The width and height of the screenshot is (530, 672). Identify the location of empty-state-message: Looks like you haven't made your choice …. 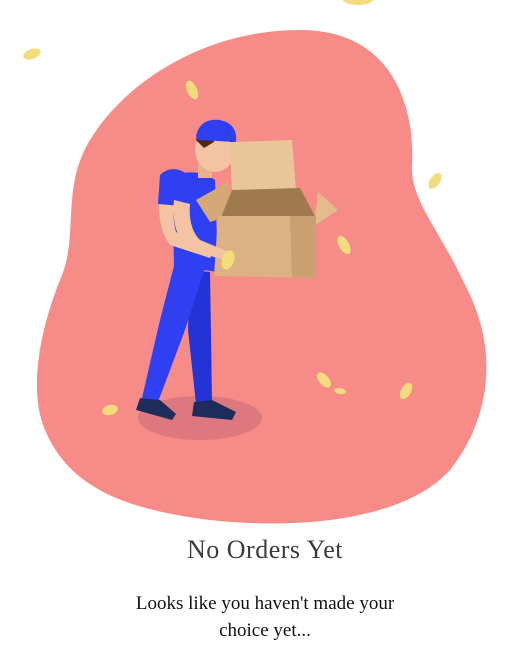
(265, 617).